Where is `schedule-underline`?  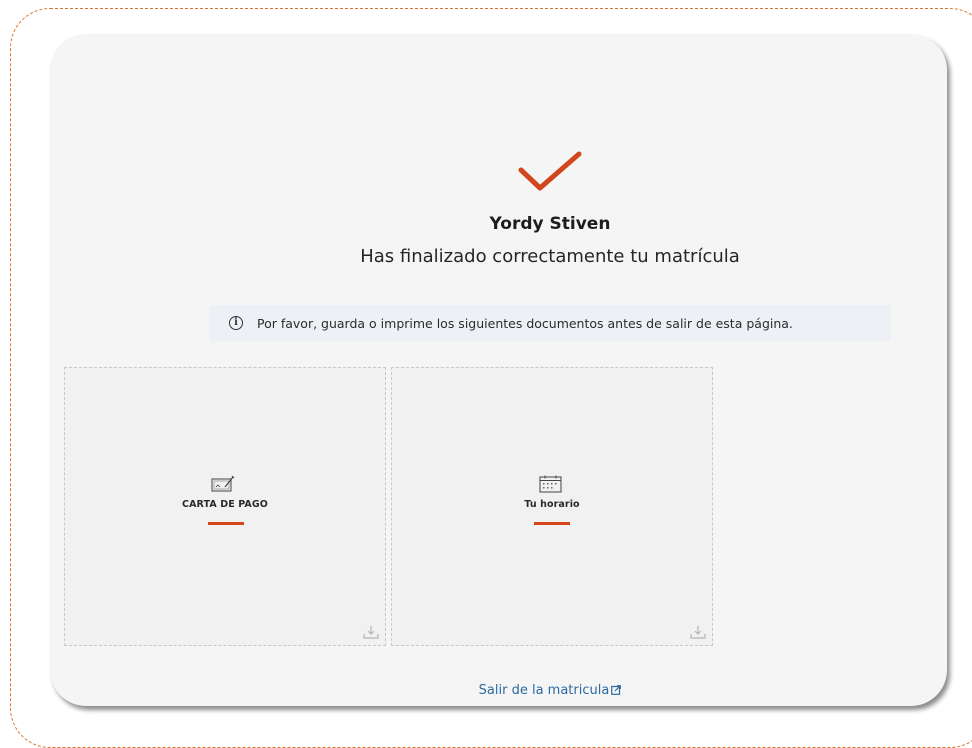
schedule-underline is located at coordinates (552, 523).